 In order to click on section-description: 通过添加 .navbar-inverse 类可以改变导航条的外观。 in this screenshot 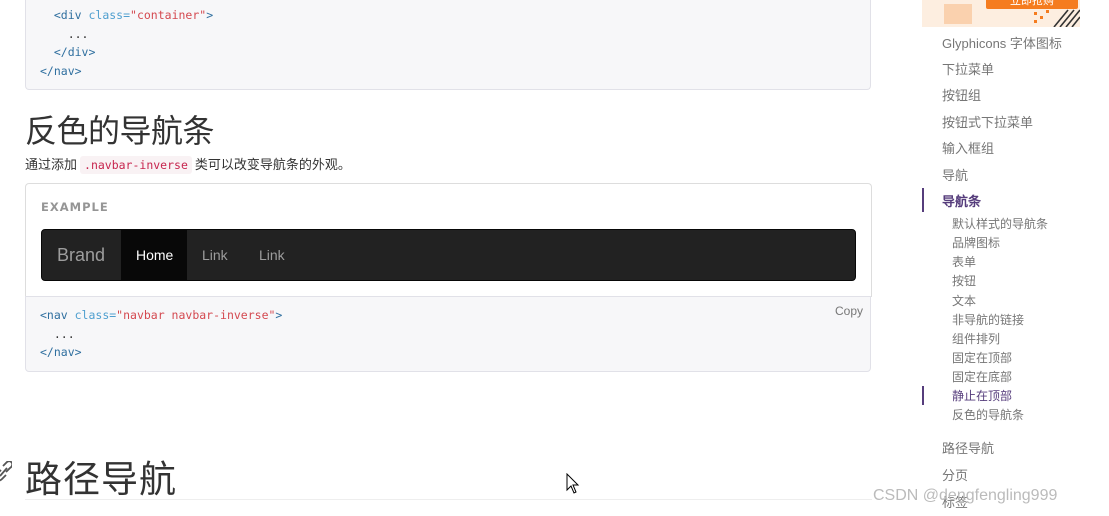, I will do `click(188, 164)`.